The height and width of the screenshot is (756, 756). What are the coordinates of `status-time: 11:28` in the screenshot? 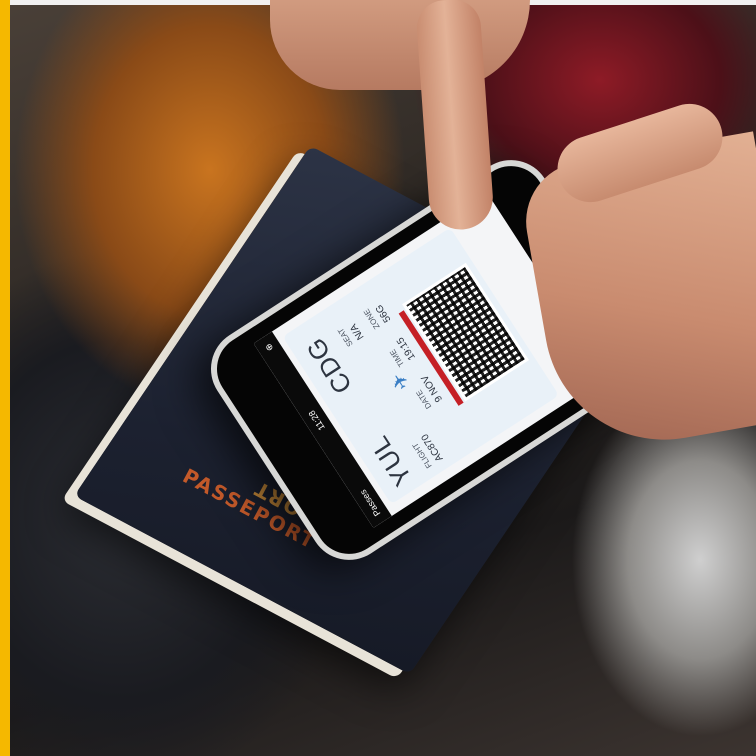 It's located at (316, 420).